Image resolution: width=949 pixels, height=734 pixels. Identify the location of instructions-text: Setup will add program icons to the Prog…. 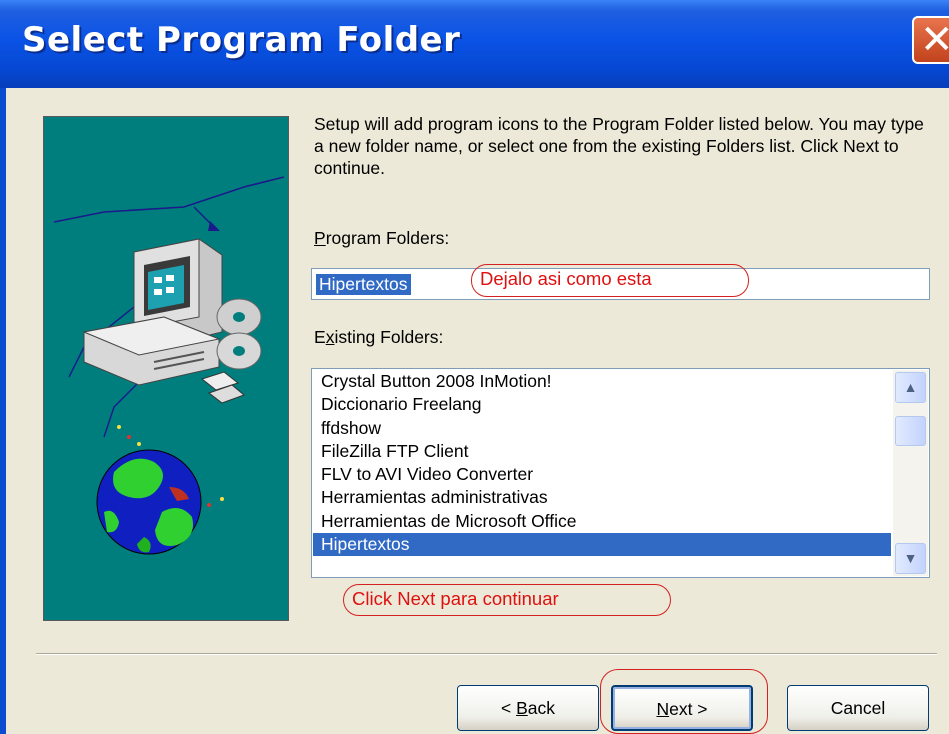
(619, 146).